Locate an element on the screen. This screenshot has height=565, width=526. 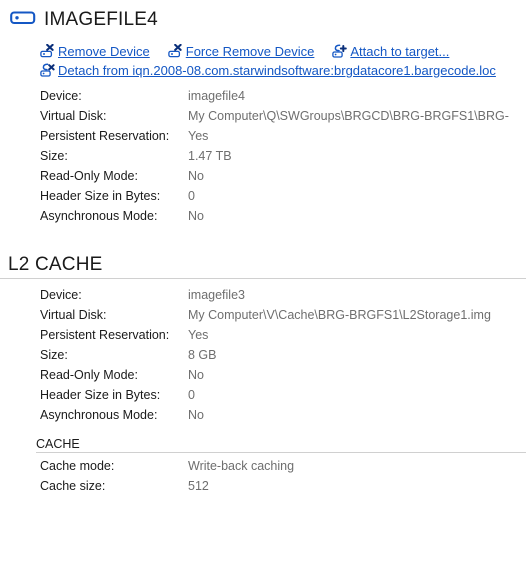
force-remove-device-label: Force Remove Device is located at coordinates (250, 51).